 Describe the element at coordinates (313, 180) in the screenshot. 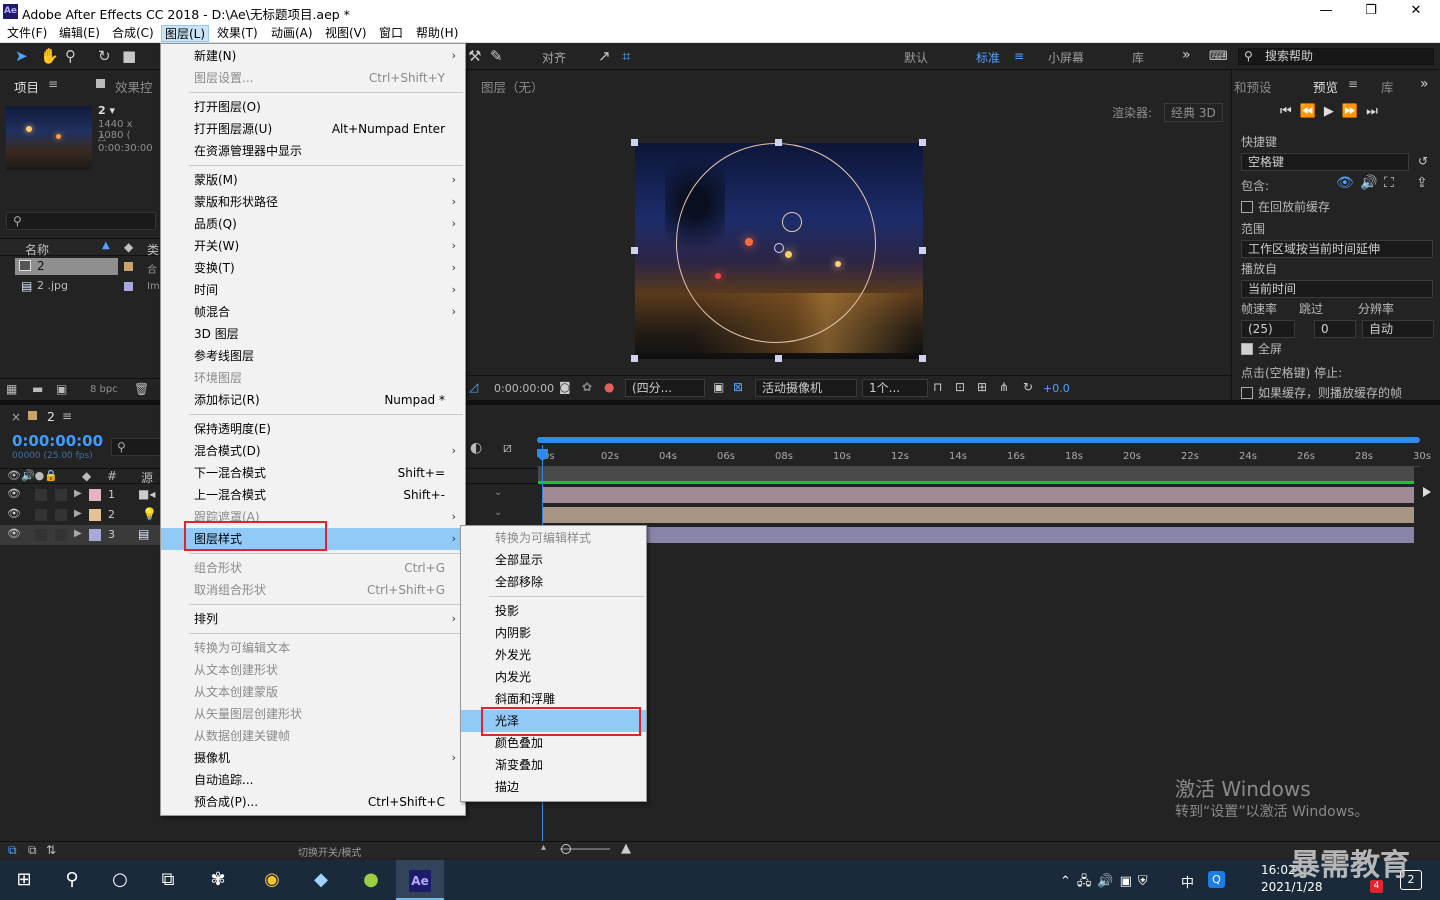

I see `layer-menu-item: 蒙版(M) ›` at that location.